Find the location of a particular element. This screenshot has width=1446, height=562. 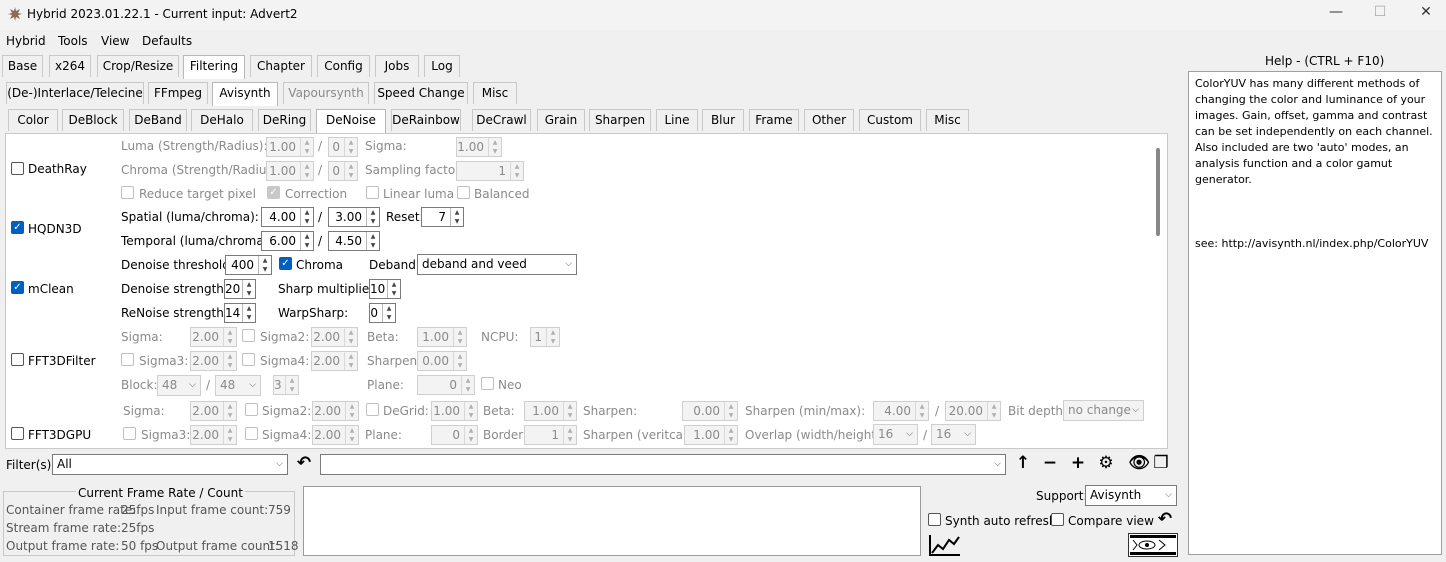

copy-icon: ❐ is located at coordinates (1161, 463).